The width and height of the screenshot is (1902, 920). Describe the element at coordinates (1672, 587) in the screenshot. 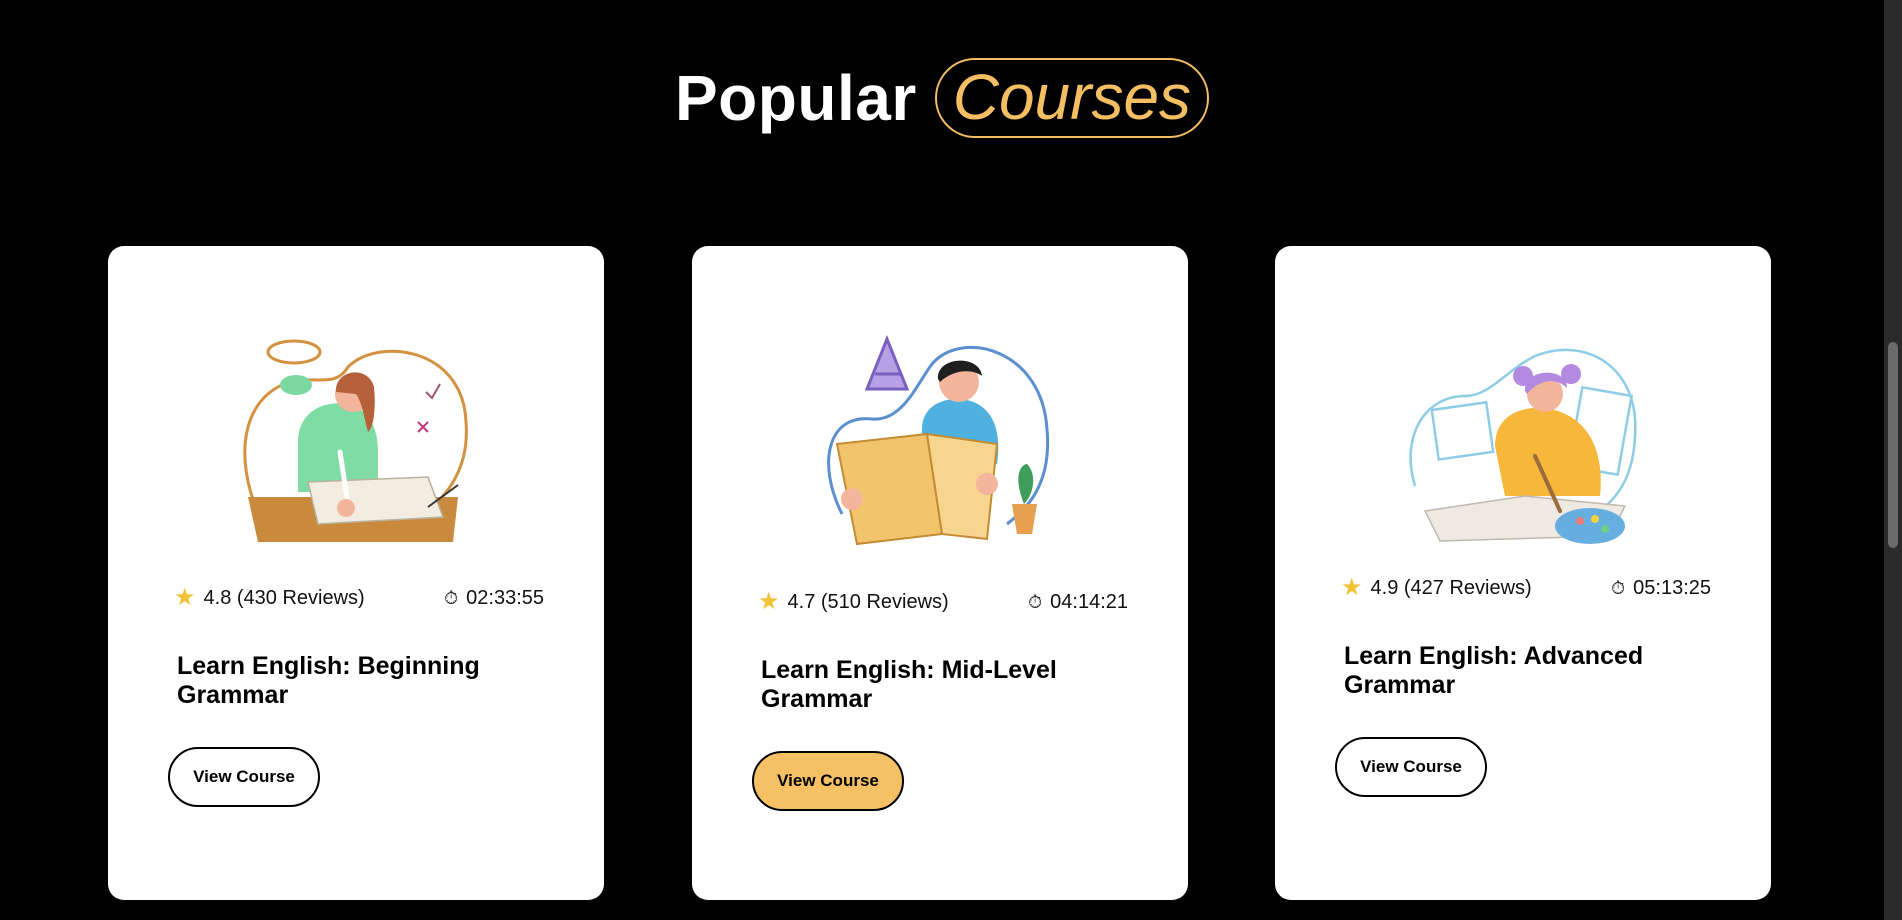

I see `course-duration: 05:13:25` at that location.